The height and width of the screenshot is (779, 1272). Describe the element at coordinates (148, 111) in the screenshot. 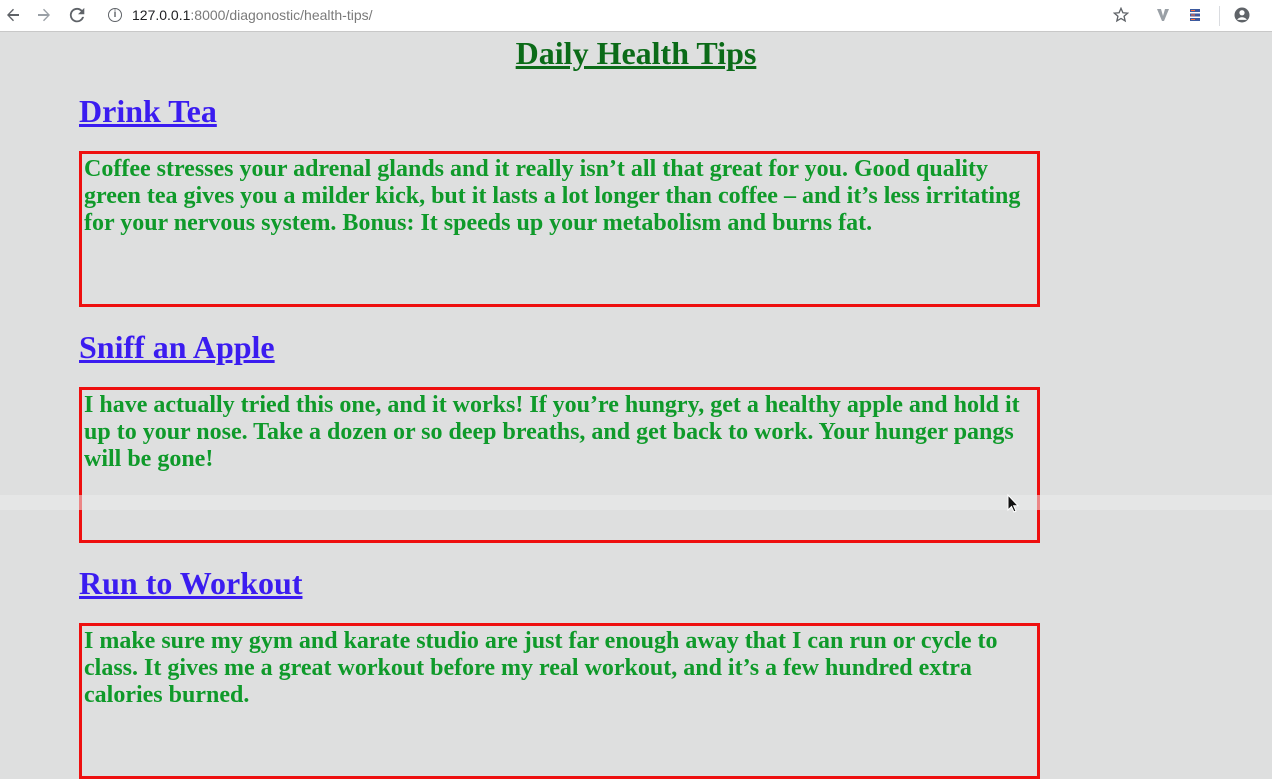

I see `tip-title-drink-tea: Drink Tea` at that location.